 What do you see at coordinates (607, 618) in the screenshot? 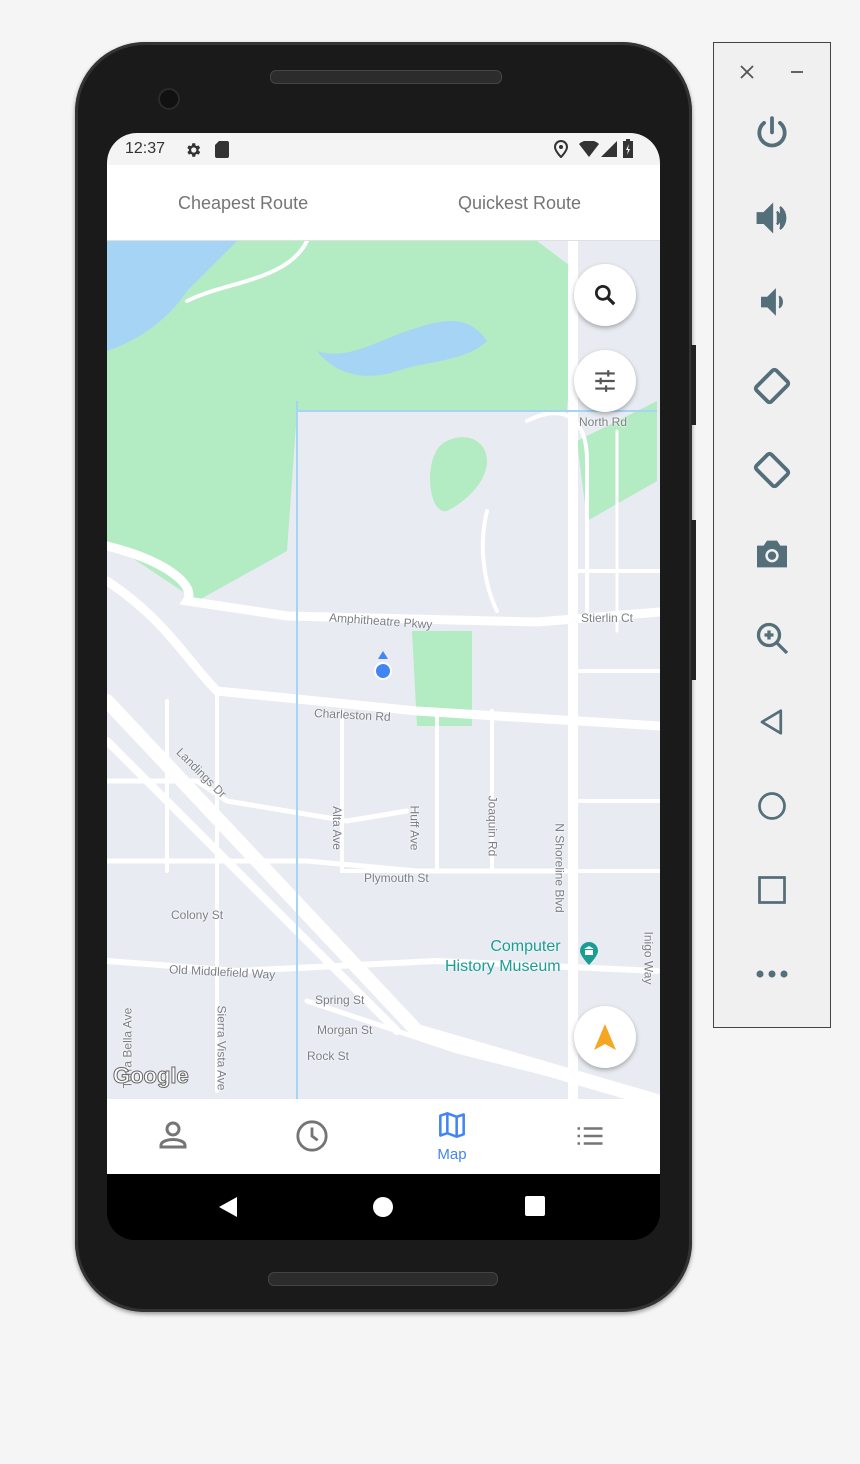
I see `street-label: Stierlin Ct` at bounding box center [607, 618].